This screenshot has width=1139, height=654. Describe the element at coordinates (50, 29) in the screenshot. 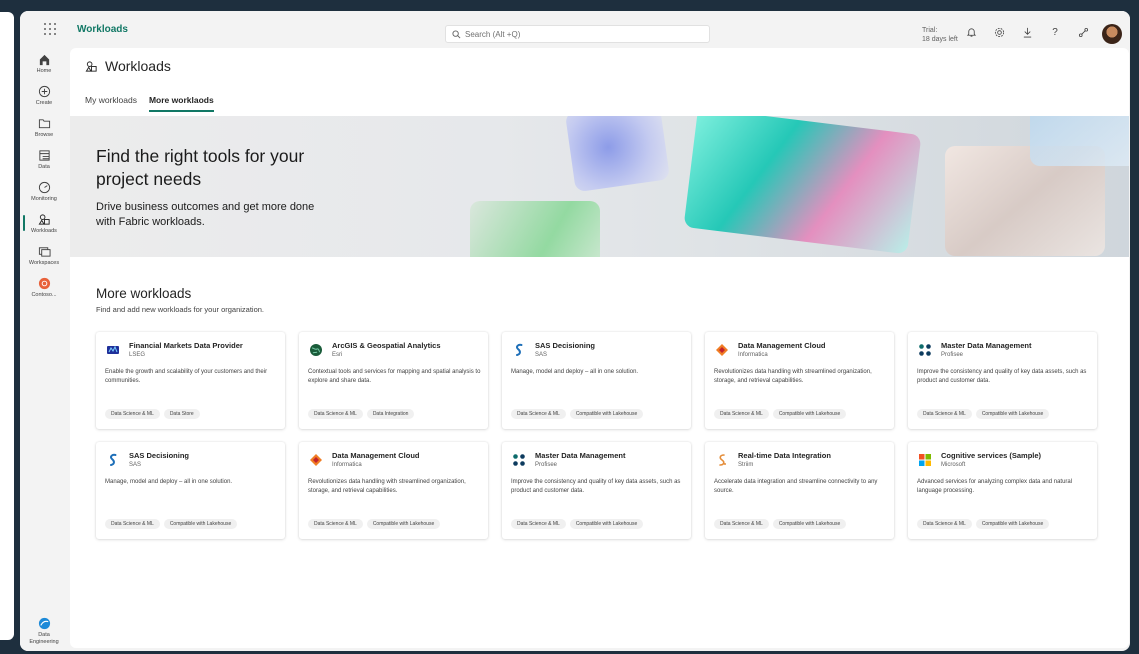

I see `app-launcher-button` at that location.